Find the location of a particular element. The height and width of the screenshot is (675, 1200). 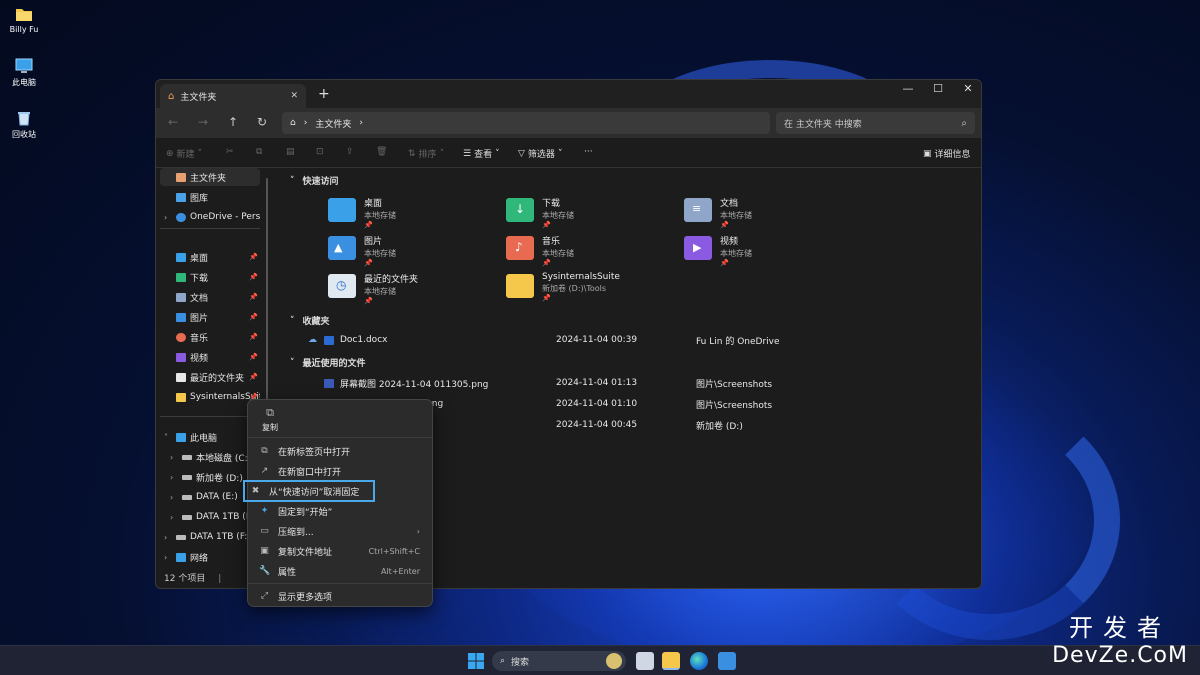

desktop-icon-this-pc: 此电脑 is located at coordinates (24, 73).